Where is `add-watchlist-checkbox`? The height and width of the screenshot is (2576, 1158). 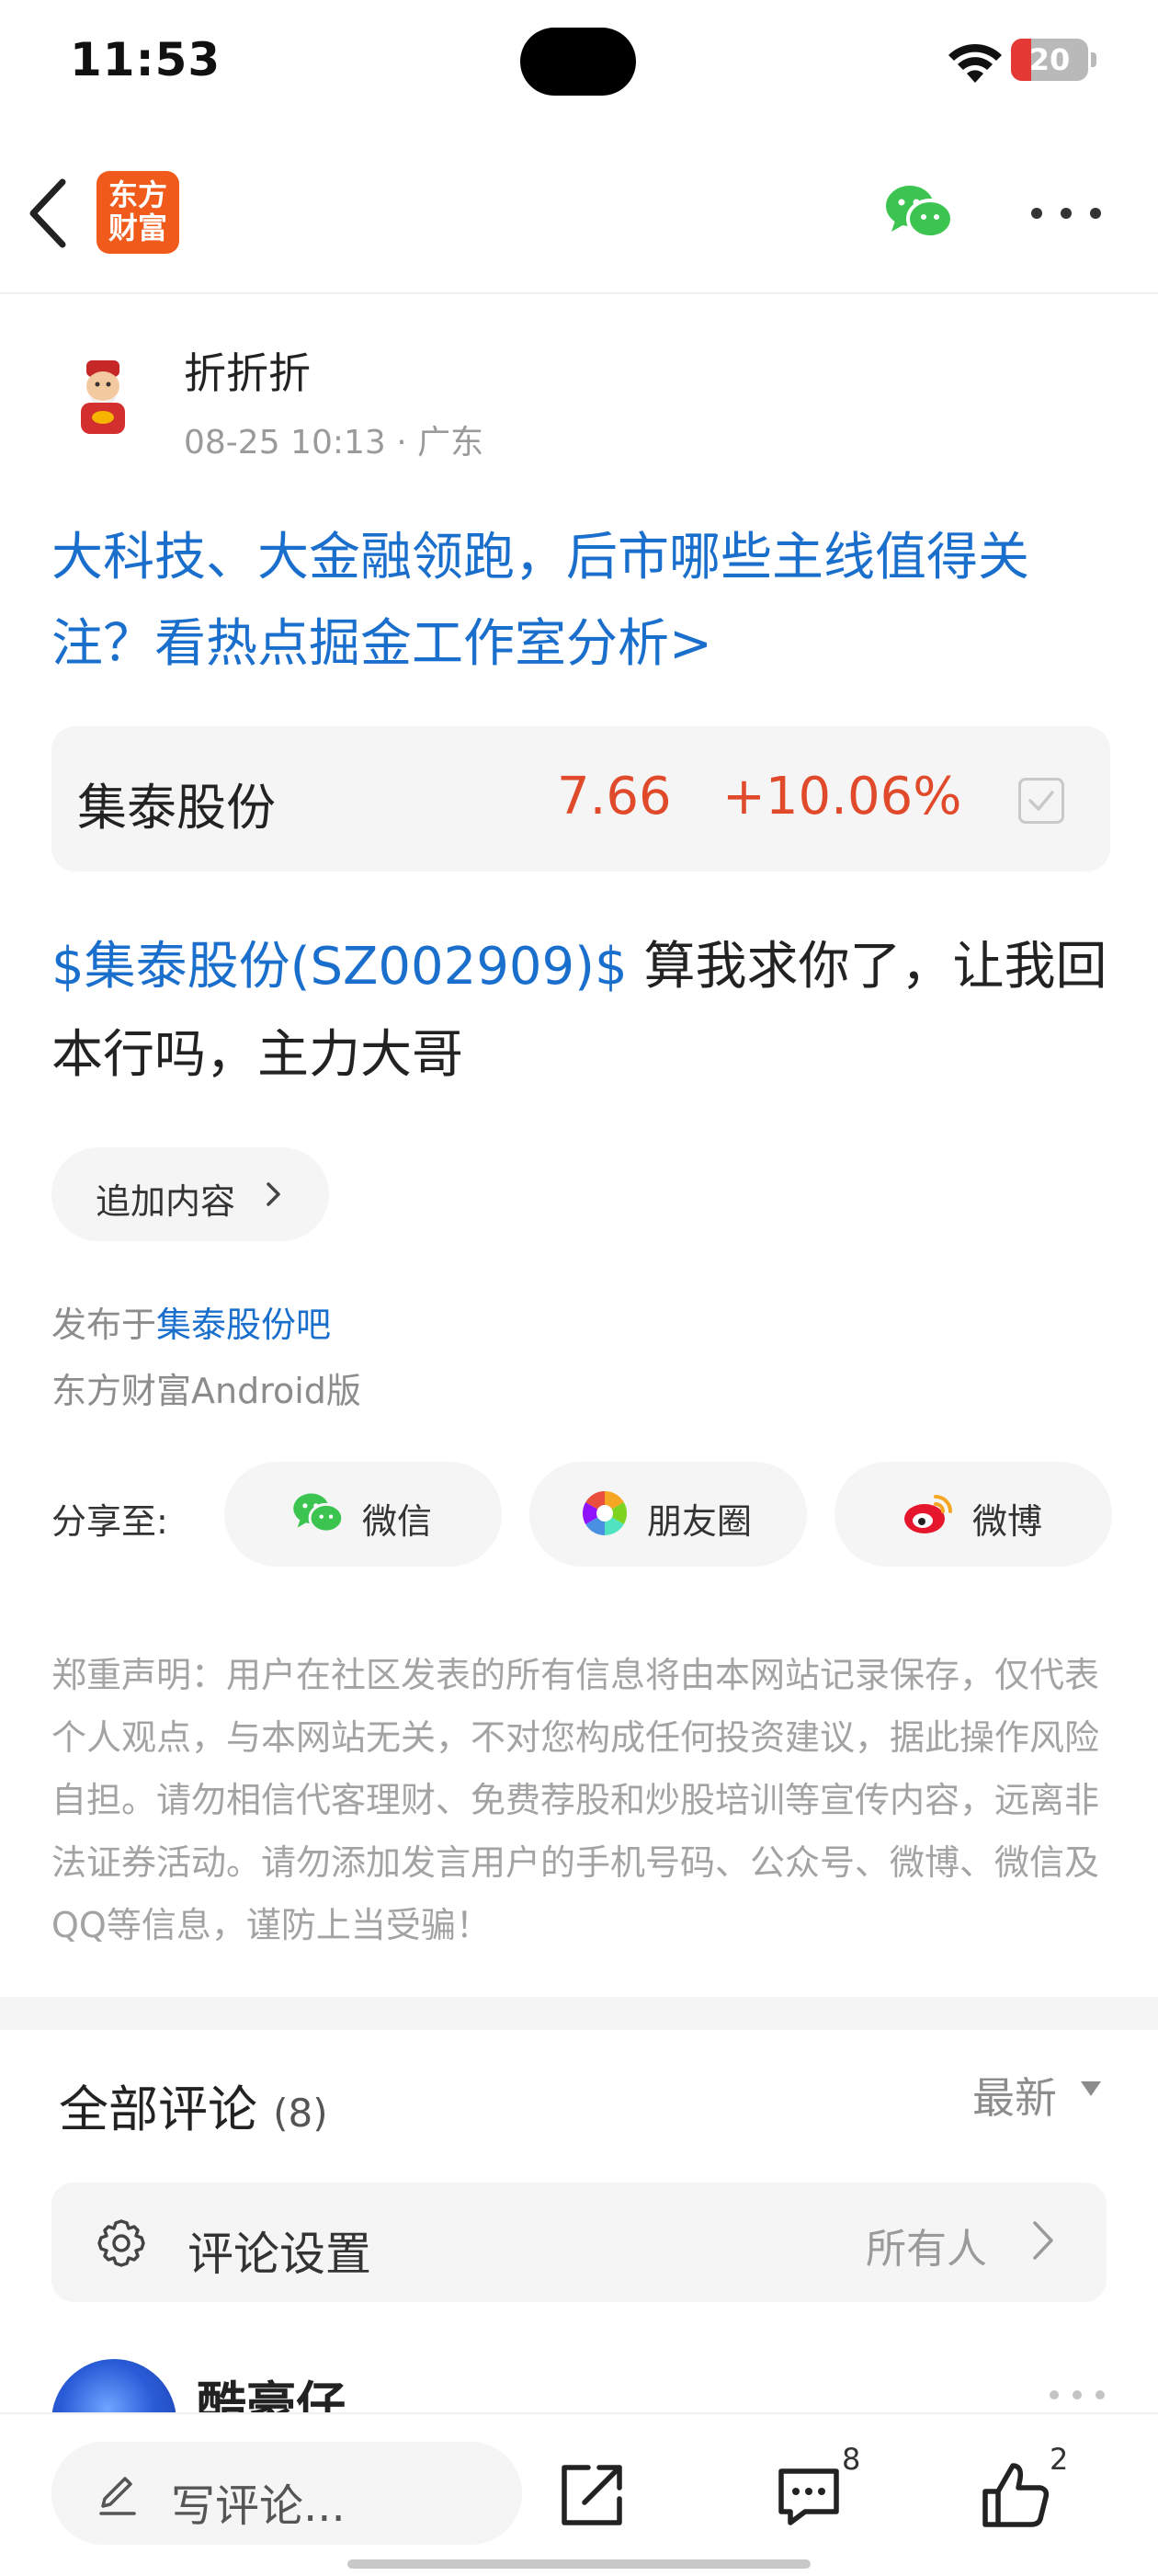
add-watchlist-checkbox is located at coordinates (1041, 801).